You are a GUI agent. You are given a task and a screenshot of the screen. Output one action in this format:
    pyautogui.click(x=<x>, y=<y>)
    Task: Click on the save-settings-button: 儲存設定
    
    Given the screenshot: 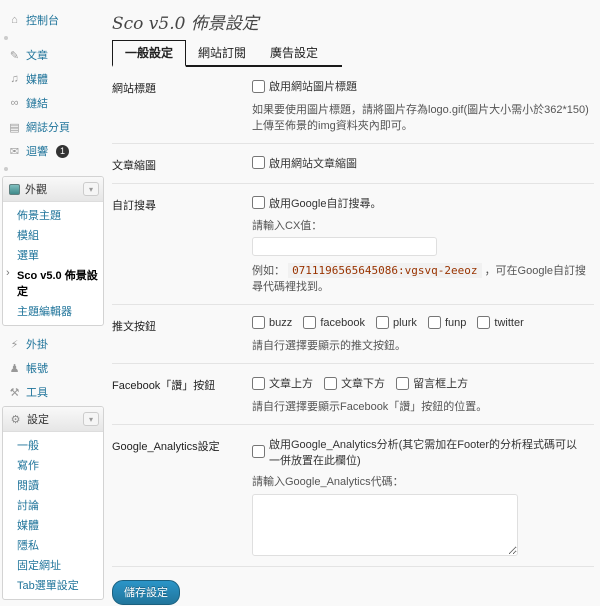 What is the action you would take?
    pyautogui.click(x=146, y=592)
    